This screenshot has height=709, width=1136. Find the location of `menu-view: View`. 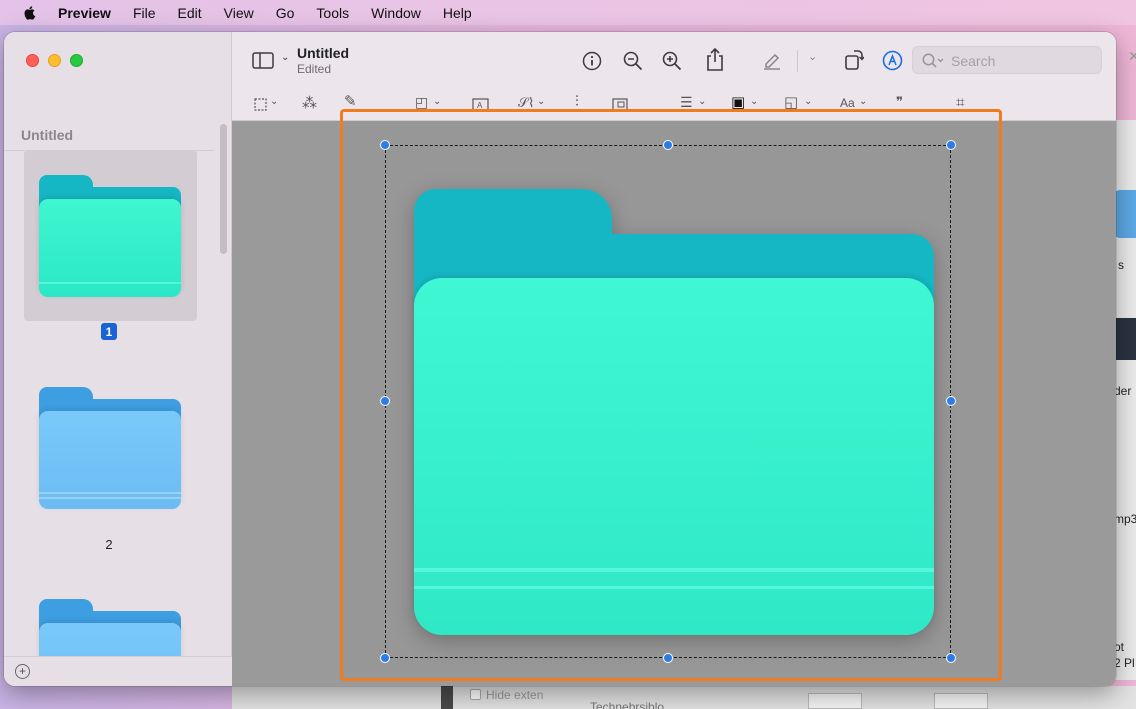

menu-view: View is located at coordinates (239, 13).